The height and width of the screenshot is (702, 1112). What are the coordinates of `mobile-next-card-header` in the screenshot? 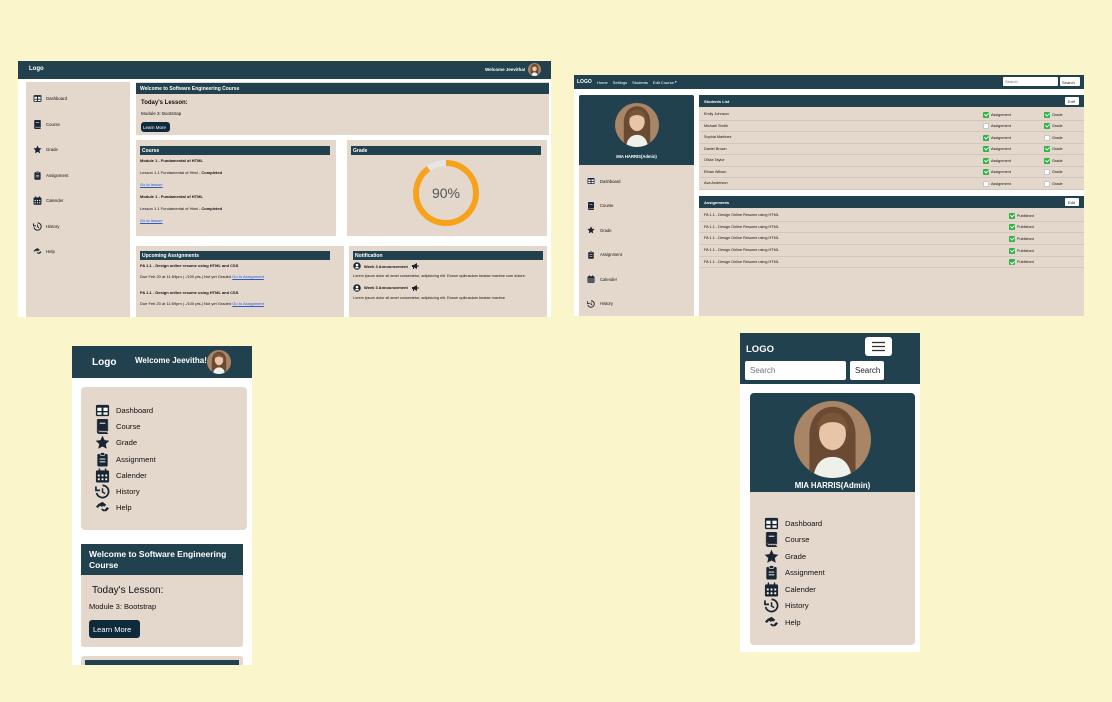 It's located at (162, 662).